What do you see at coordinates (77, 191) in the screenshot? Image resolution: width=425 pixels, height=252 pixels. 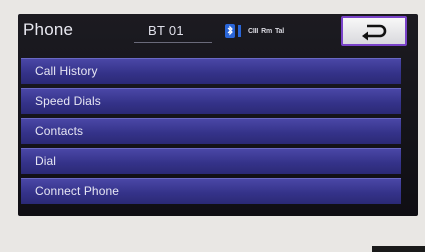 I see `menu-item-label: Connect Phone` at bounding box center [77, 191].